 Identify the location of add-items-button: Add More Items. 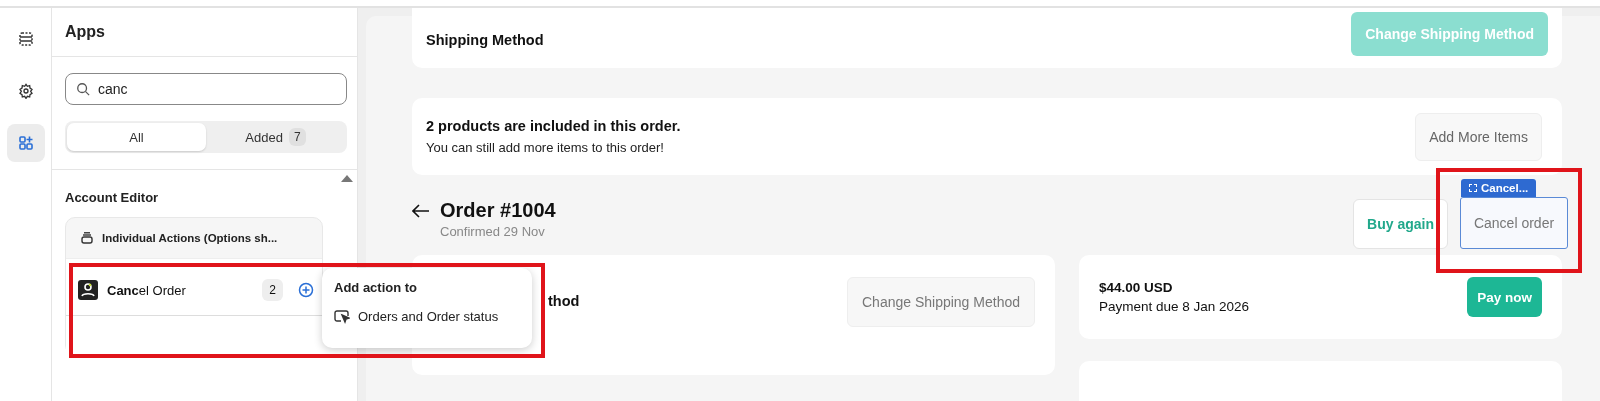
(1478, 136).